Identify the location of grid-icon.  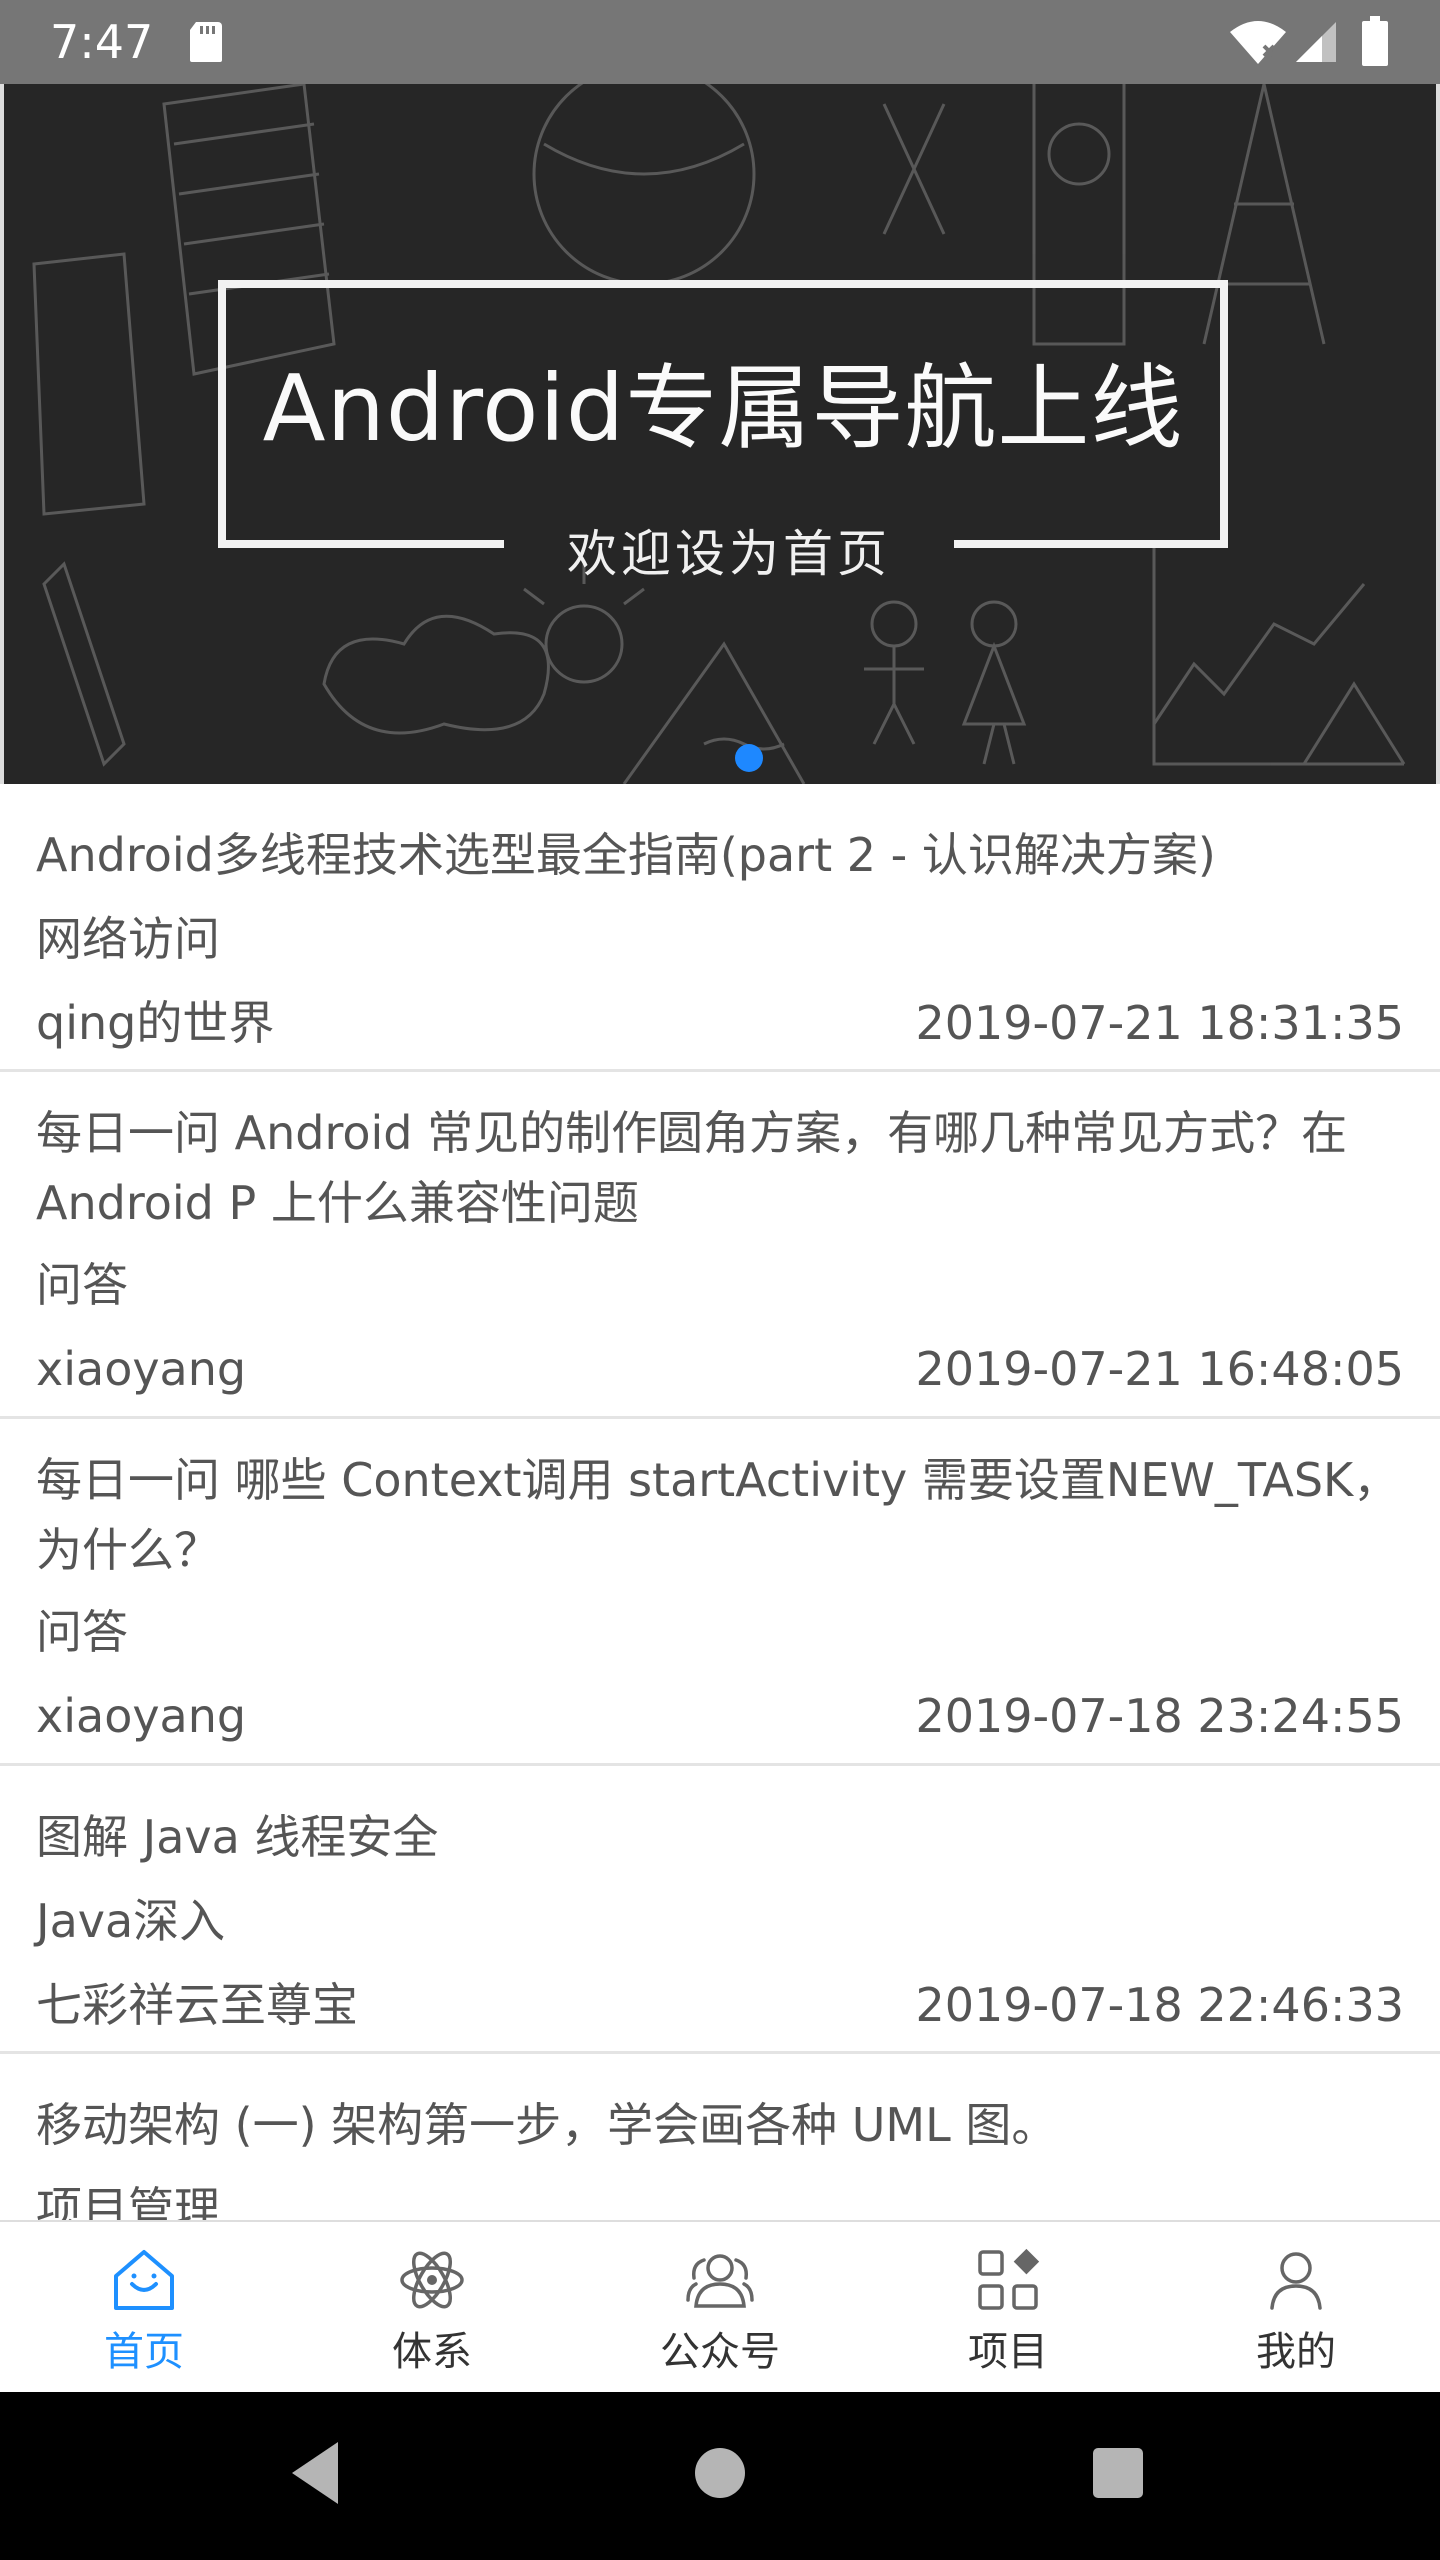
(1009, 2279).